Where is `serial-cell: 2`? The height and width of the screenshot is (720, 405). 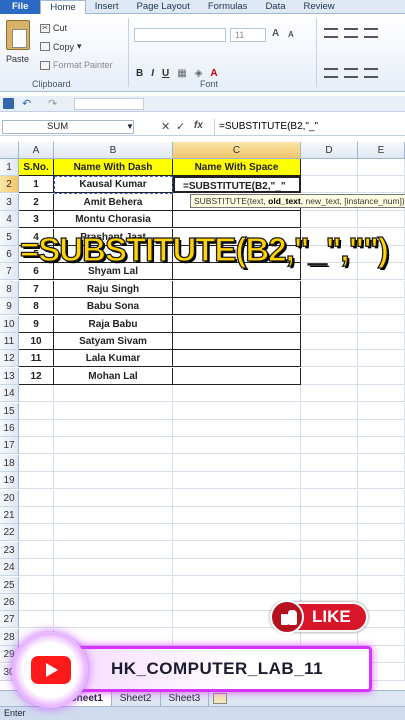
serial-cell: 2 is located at coordinates (36, 202).